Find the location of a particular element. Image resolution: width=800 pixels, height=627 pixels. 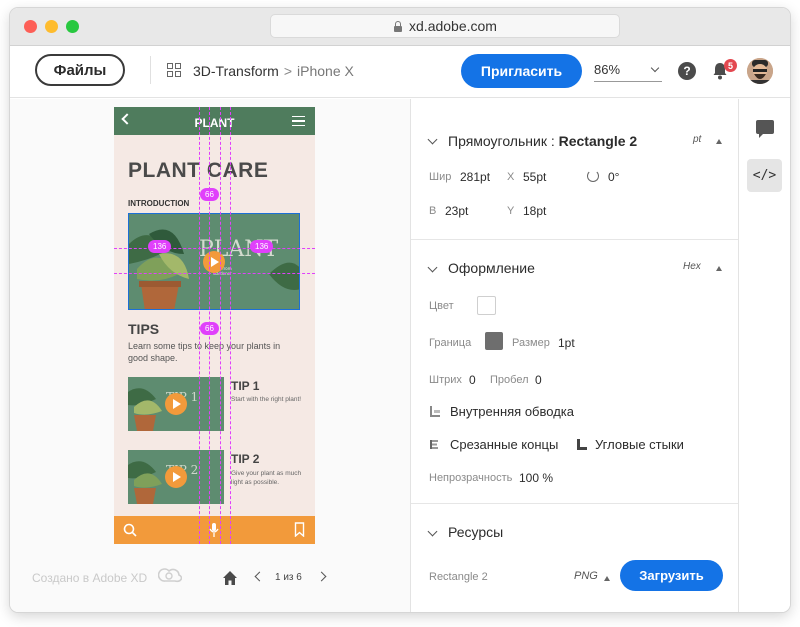

appearance-section-title: Оформление is located at coordinates (491, 268).